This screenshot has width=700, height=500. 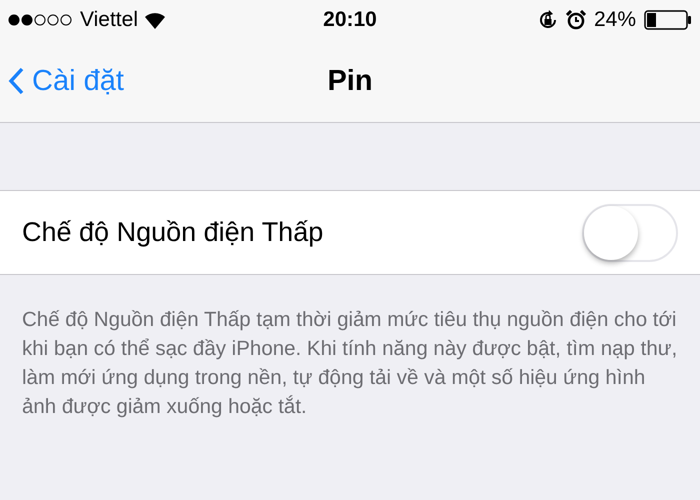 I want to click on toggle-switch, so click(x=630, y=233).